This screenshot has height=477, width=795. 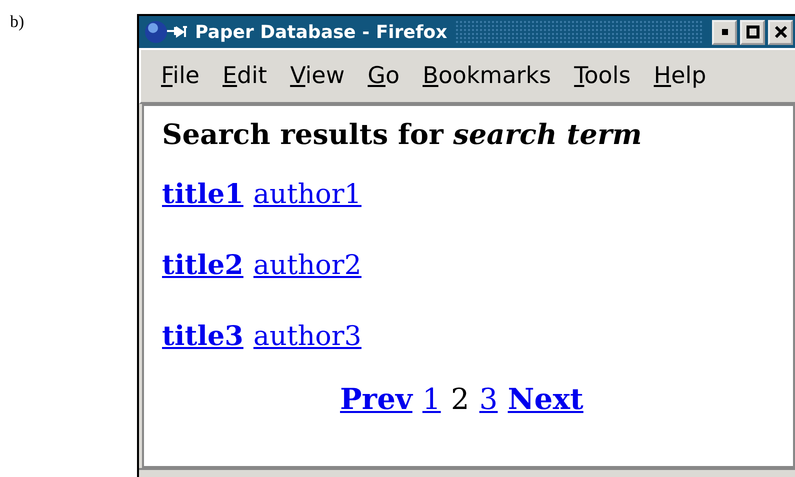 I want to click on minimize-icon, so click(x=725, y=32).